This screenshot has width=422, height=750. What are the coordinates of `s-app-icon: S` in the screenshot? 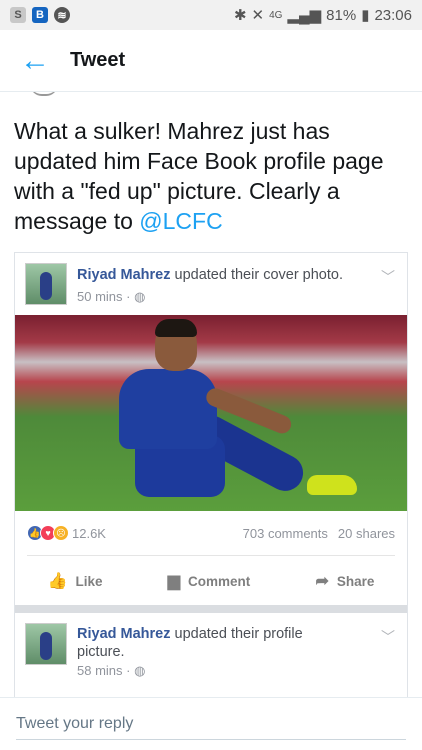 It's located at (18, 15).